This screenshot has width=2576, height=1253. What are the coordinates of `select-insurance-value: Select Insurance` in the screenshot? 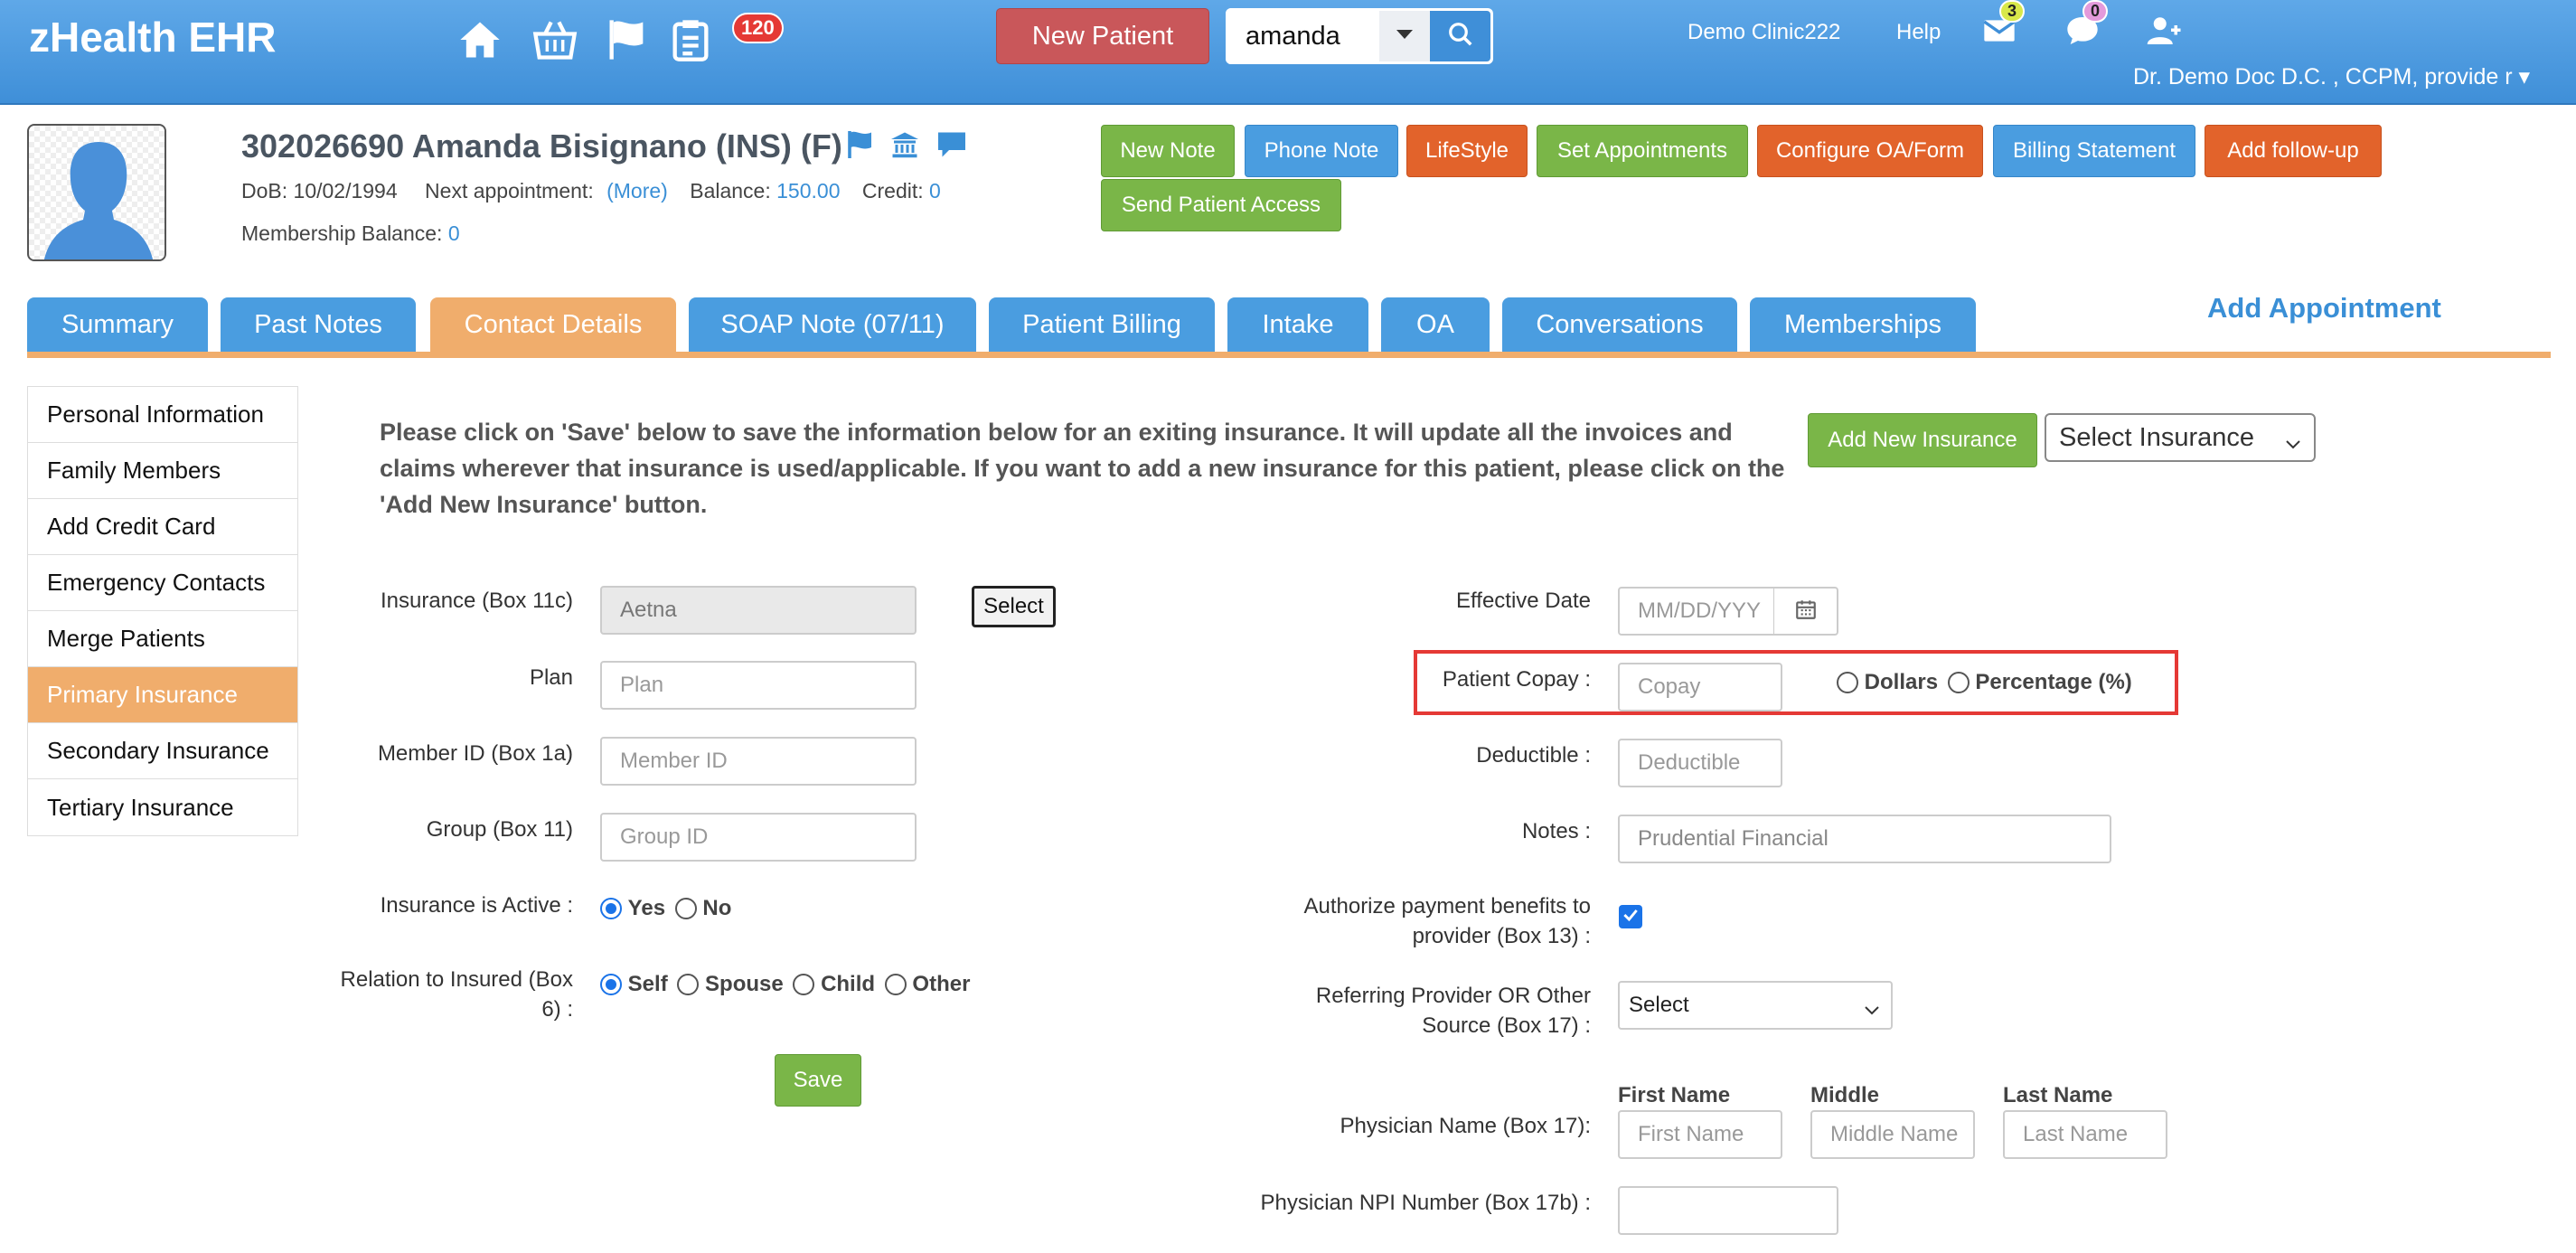 It's located at (2157, 437).